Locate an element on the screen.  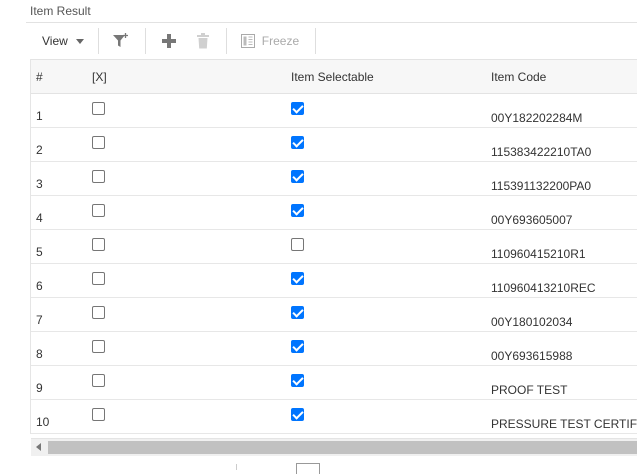
filter-plus-icon is located at coordinates (120, 40).